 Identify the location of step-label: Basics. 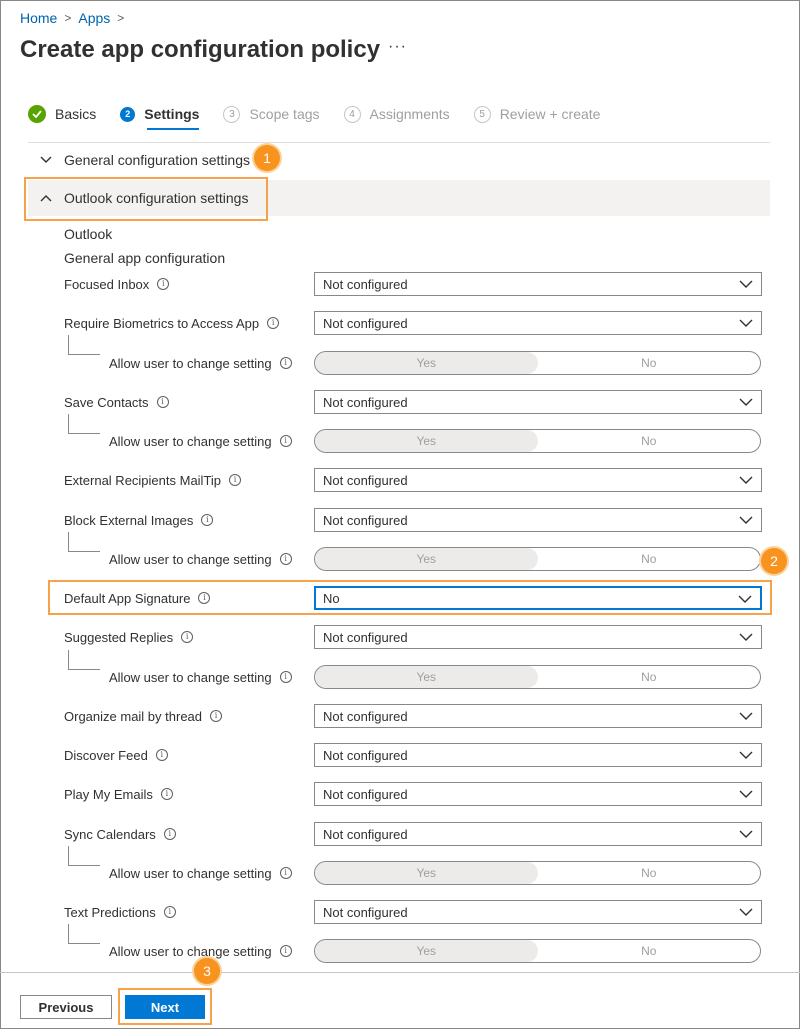
(76, 114).